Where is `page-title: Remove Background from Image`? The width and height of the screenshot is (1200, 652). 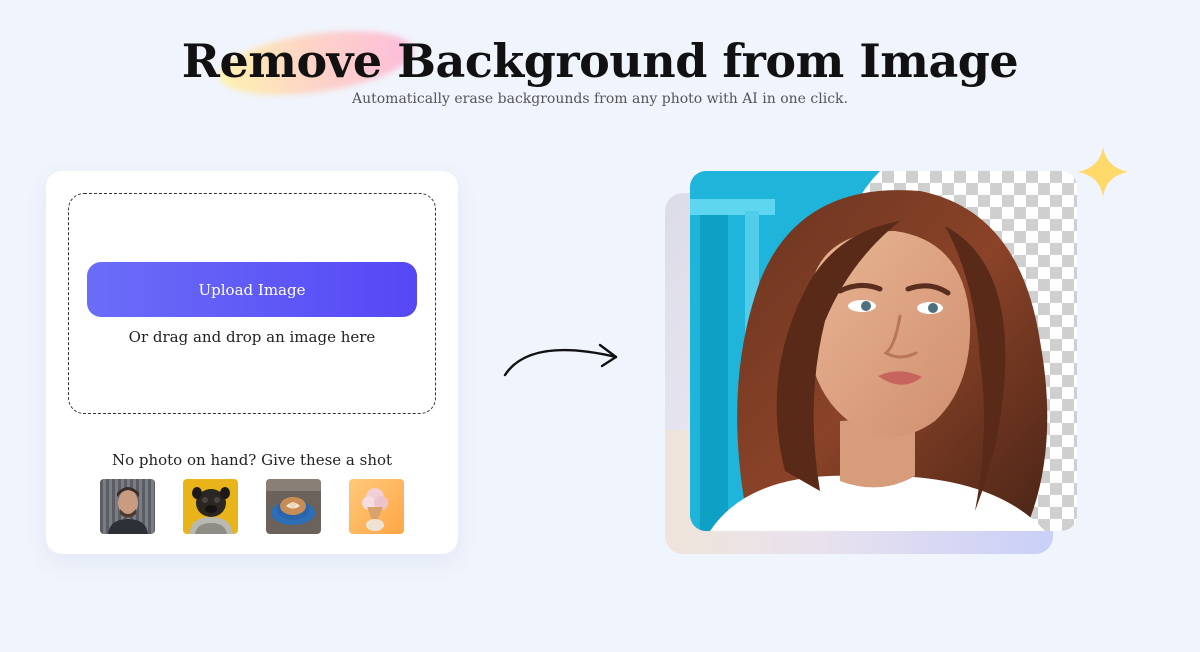
page-title: Remove Background from Image is located at coordinates (600, 61).